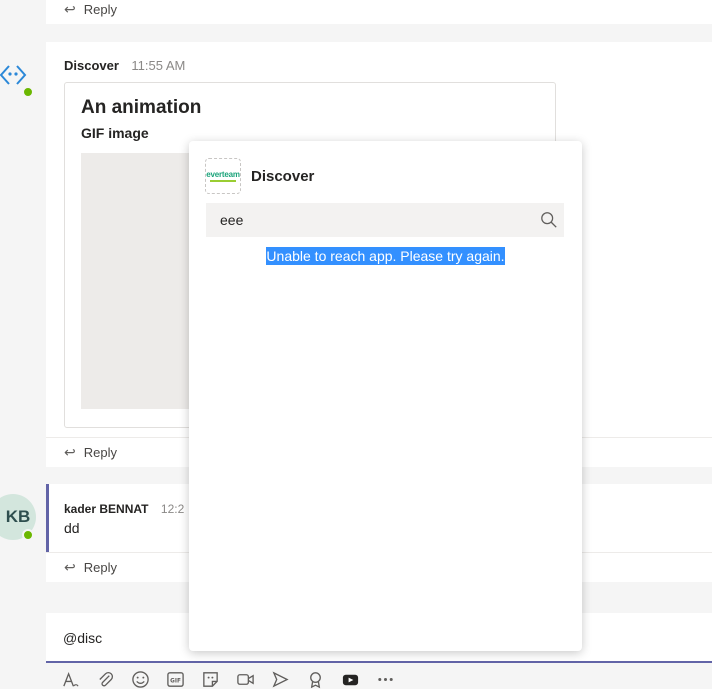  What do you see at coordinates (223, 181) in the screenshot?
I see `app-logo-bar` at bounding box center [223, 181].